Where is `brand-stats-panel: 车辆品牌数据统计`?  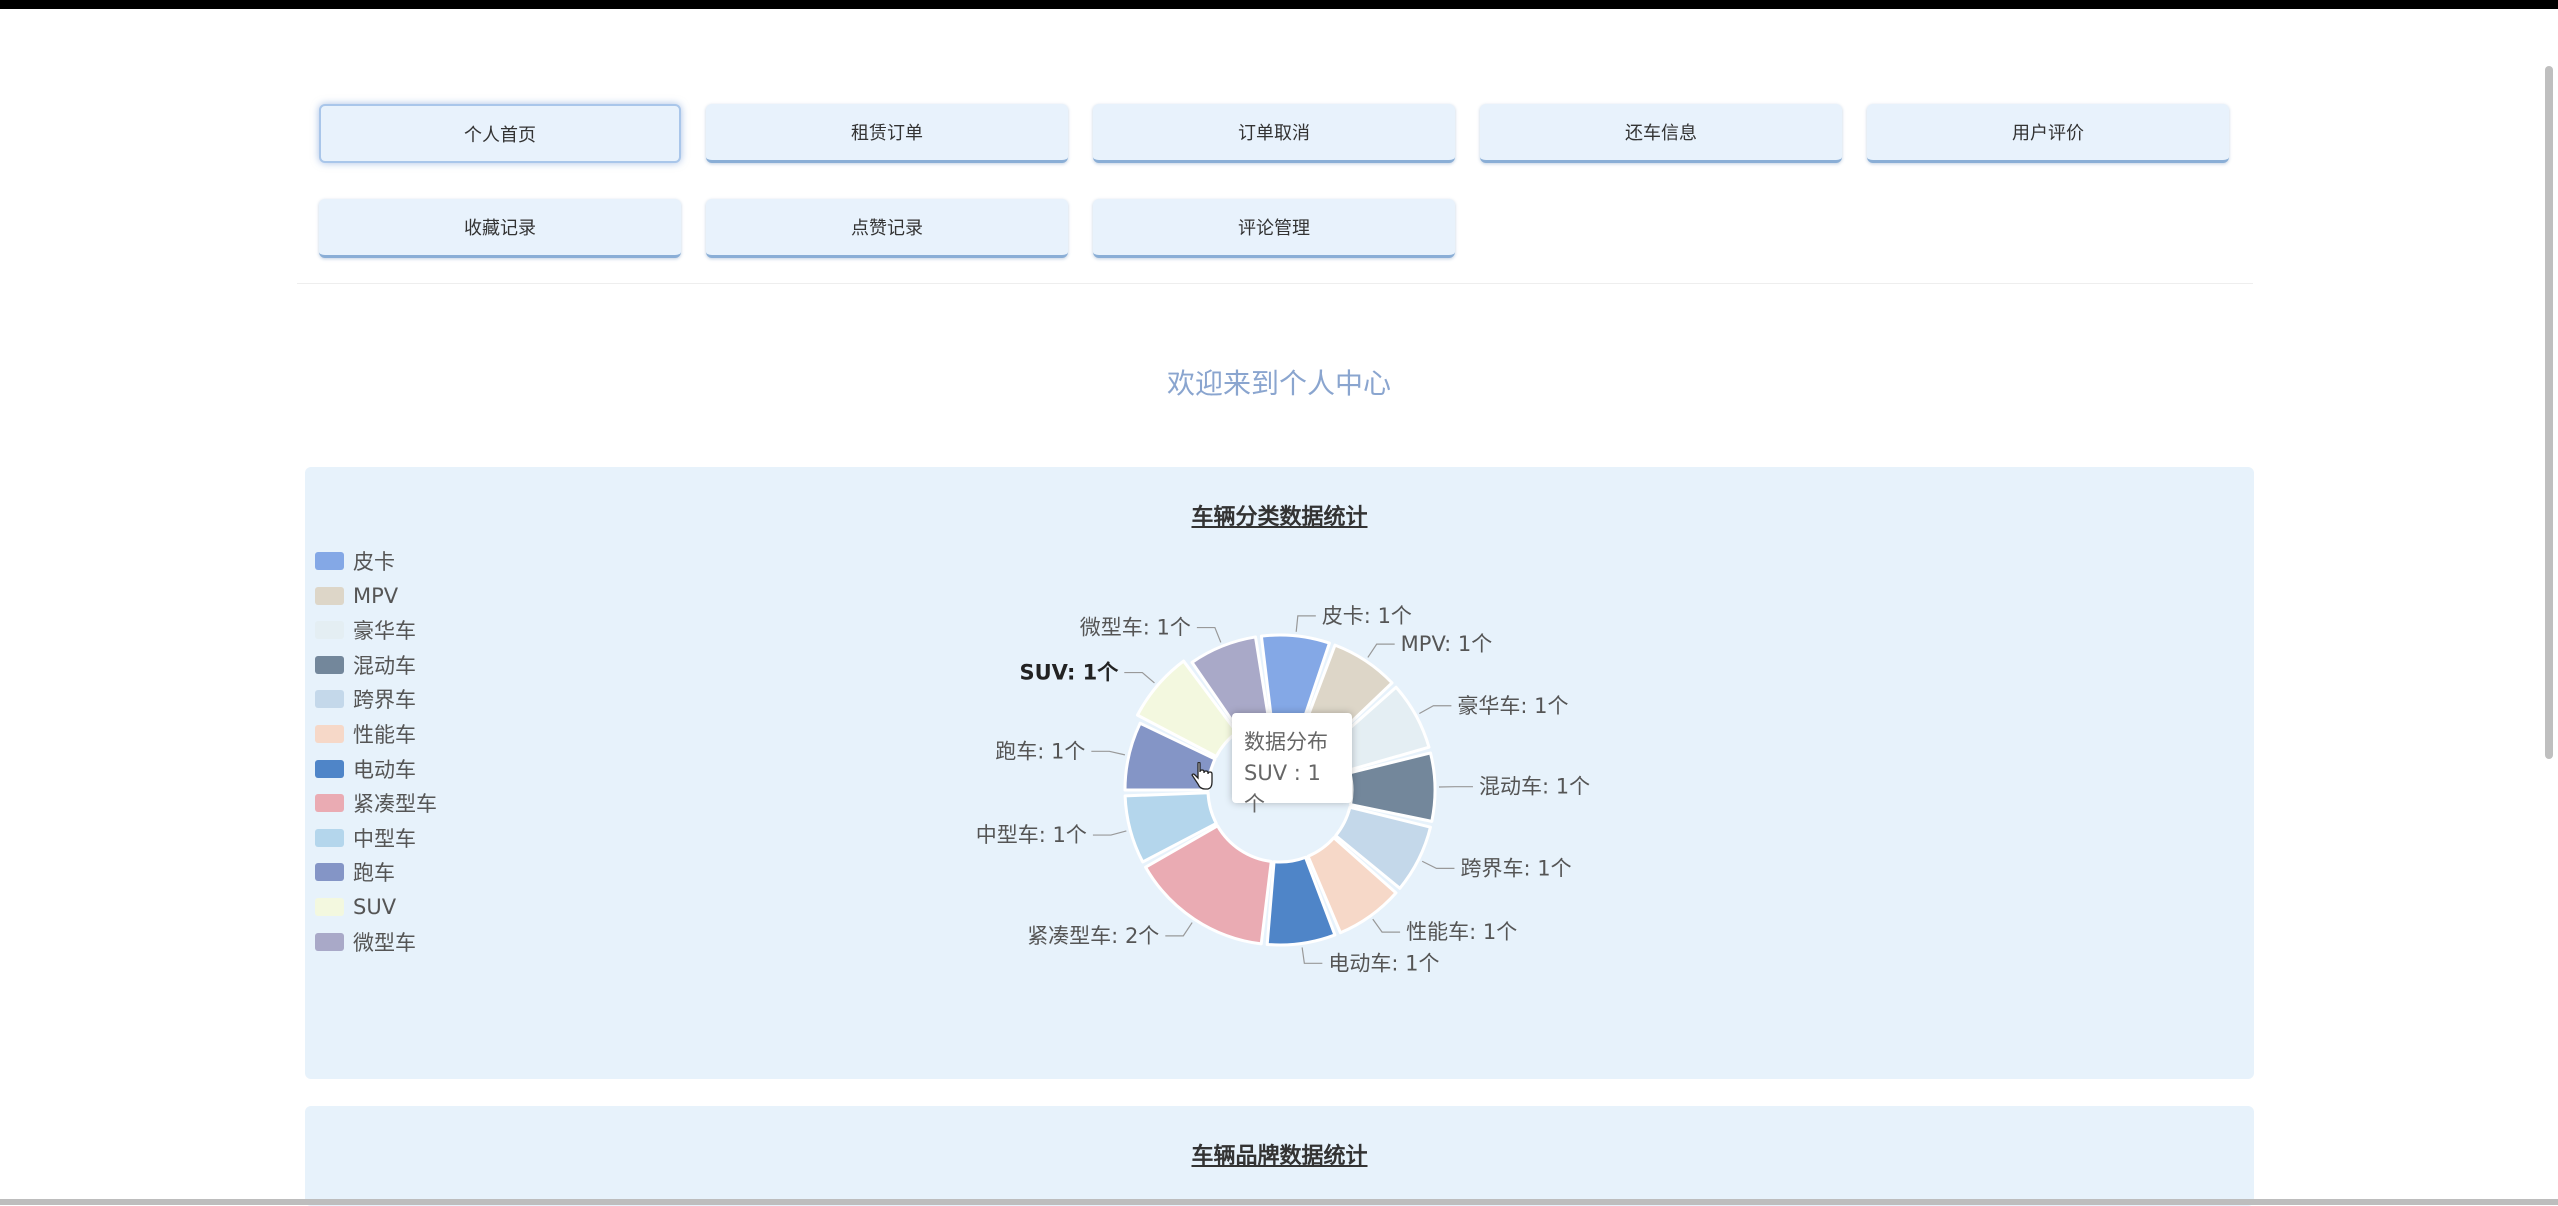
brand-stats-panel: 车辆品牌数据统计 is located at coordinates (1279, 1156).